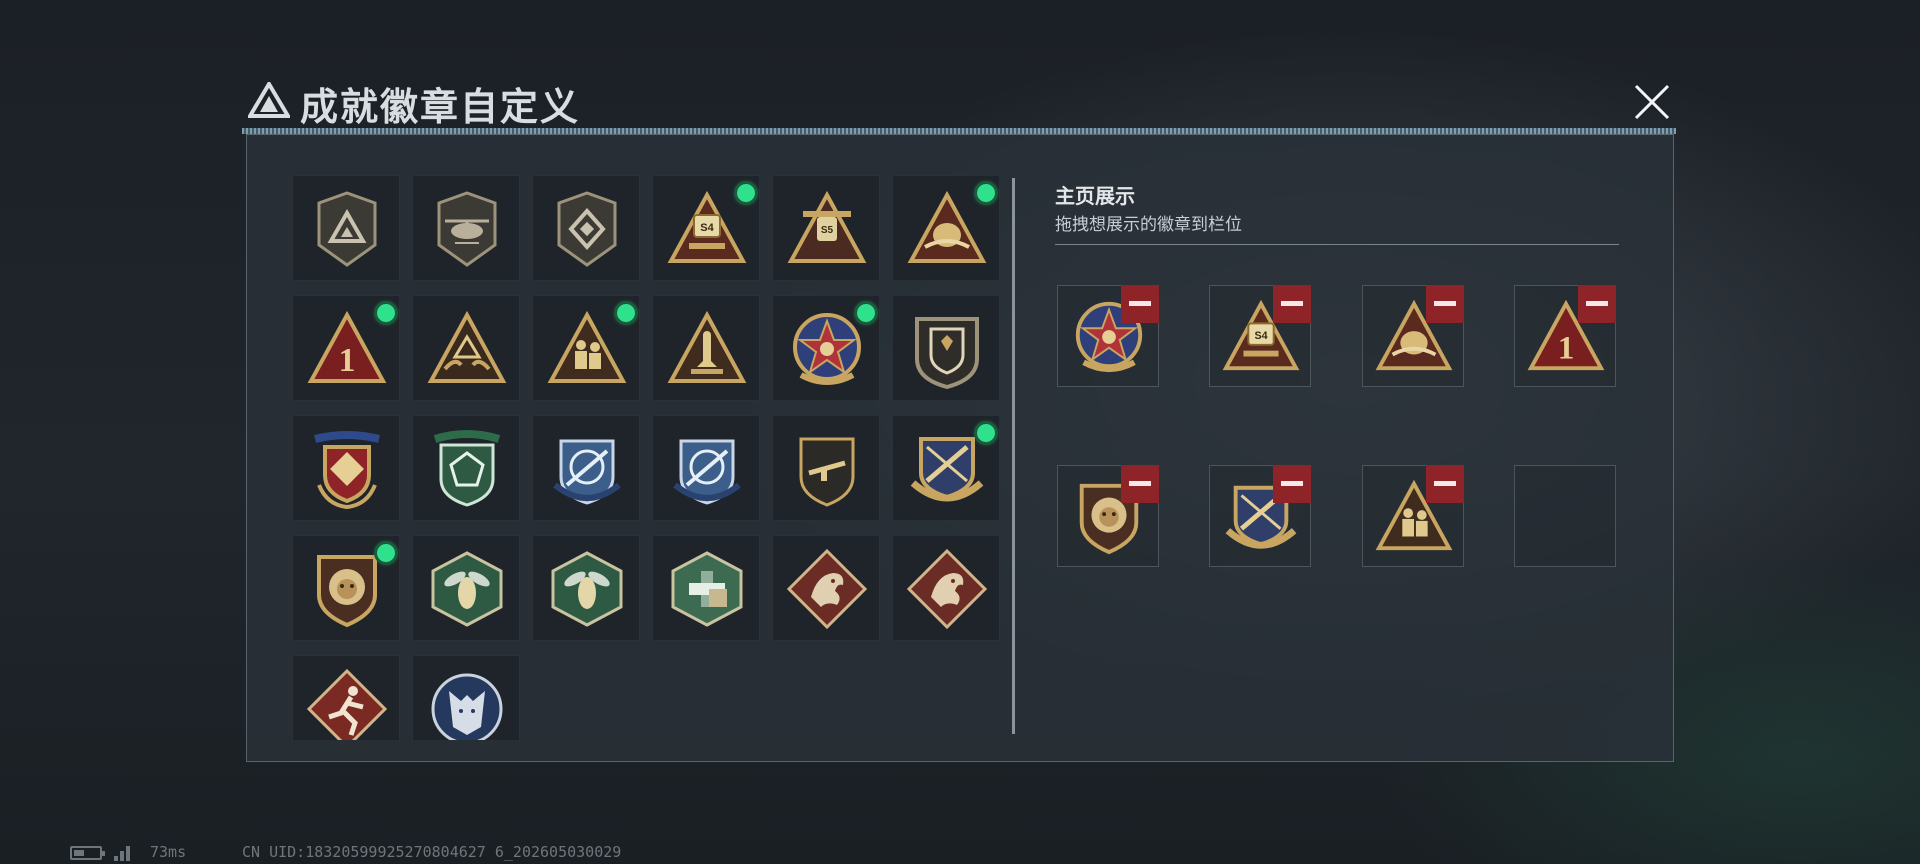 This screenshot has height=864, width=1920. I want to click on badge-lion-shield, so click(346, 588).